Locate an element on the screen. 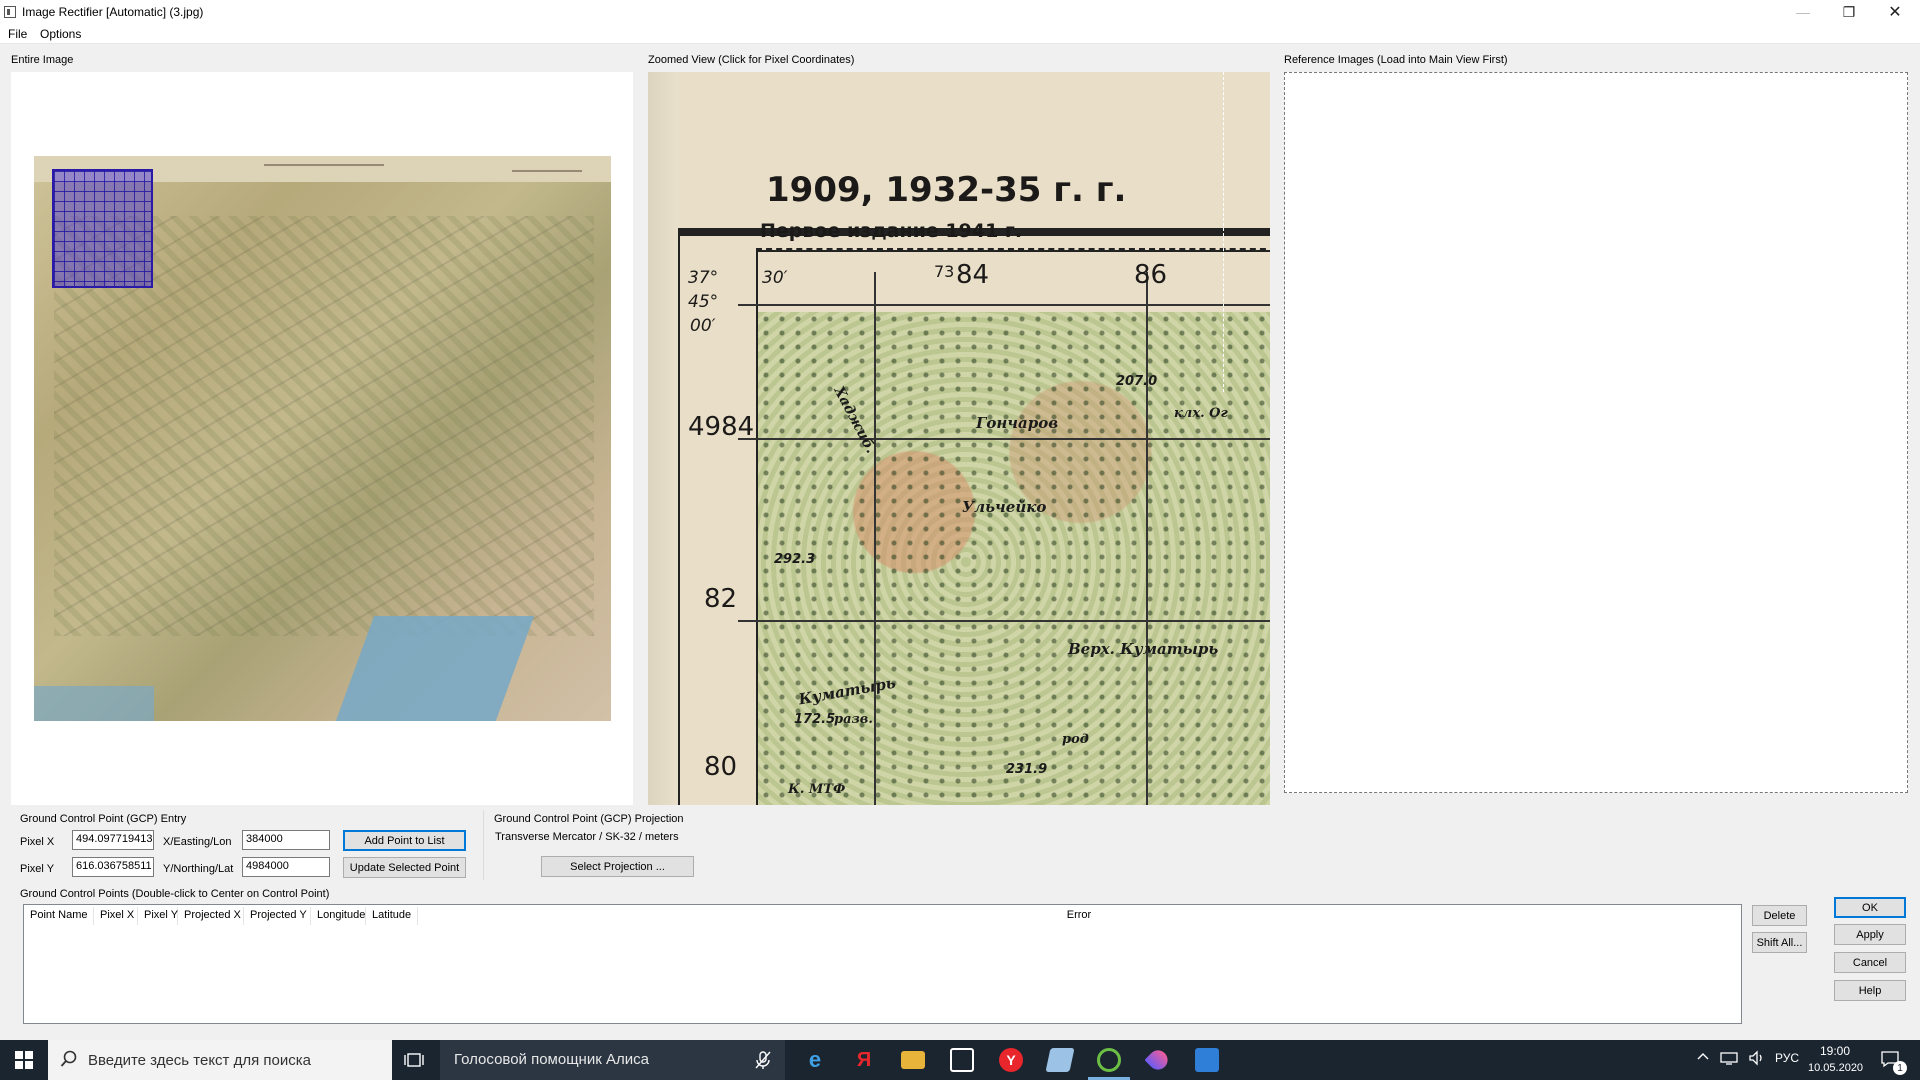  column-header: Error is located at coordinates (1079, 916).